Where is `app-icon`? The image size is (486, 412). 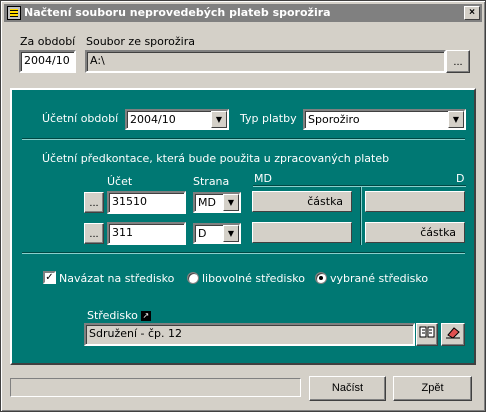 app-icon is located at coordinates (14, 13).